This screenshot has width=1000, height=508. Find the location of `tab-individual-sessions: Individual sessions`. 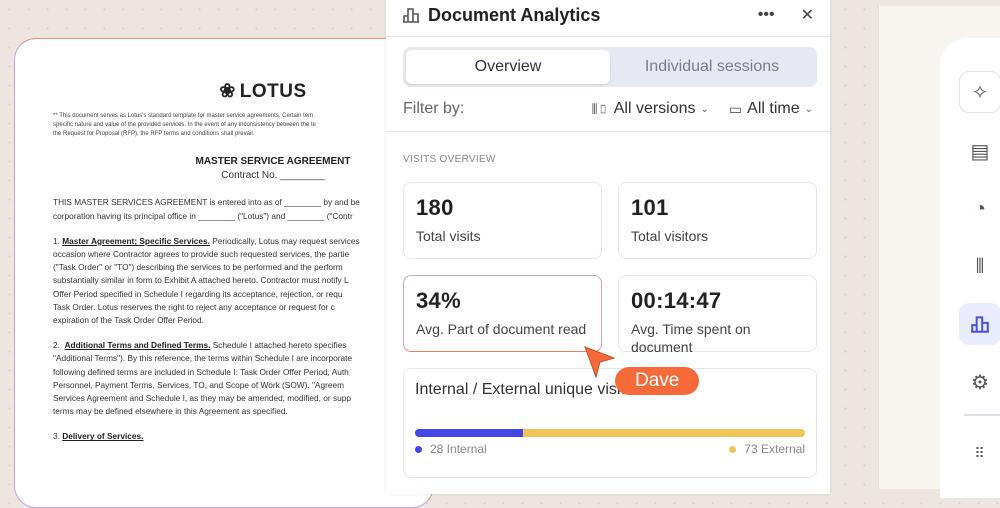

tab-individual-sessions: Individual sessions is located at coordinates (712, 67).